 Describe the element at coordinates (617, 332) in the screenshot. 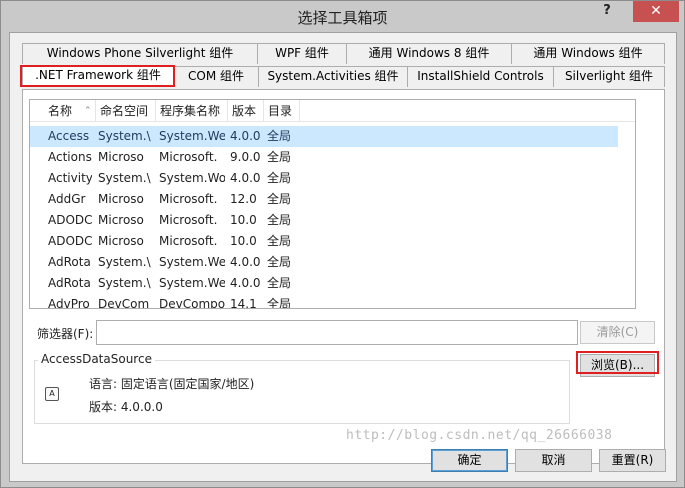

I see `clear-button: 清除(C)` at that location.